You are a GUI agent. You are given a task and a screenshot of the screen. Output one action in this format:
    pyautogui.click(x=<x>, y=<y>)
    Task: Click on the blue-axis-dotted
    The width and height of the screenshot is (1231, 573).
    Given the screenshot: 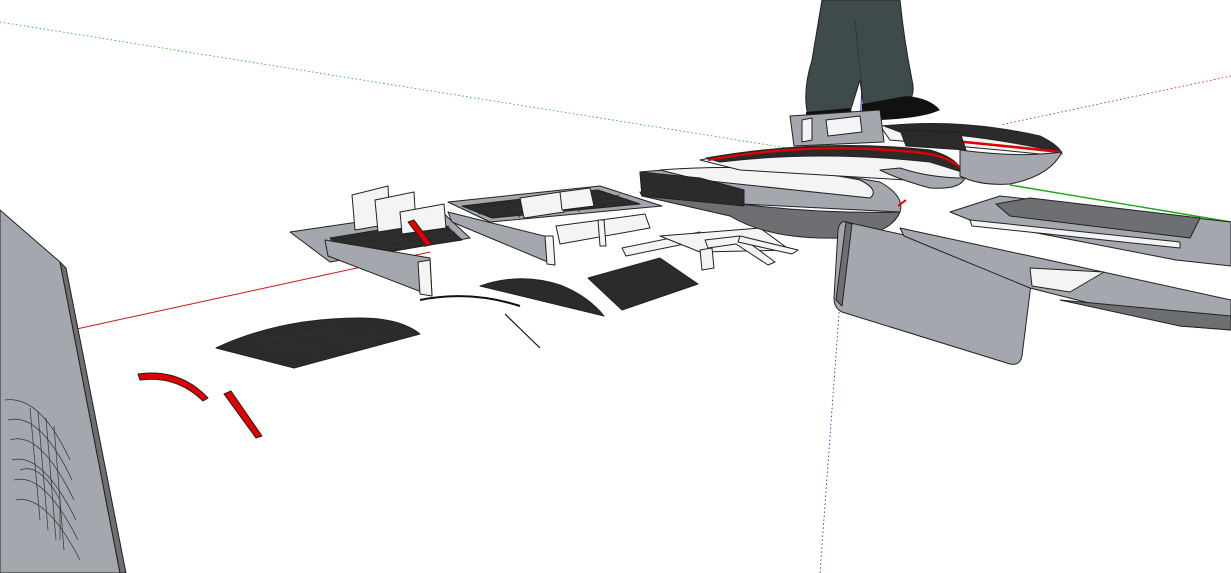 What is the action you would take?
    pyautogui.click(x=830, y=436)
    